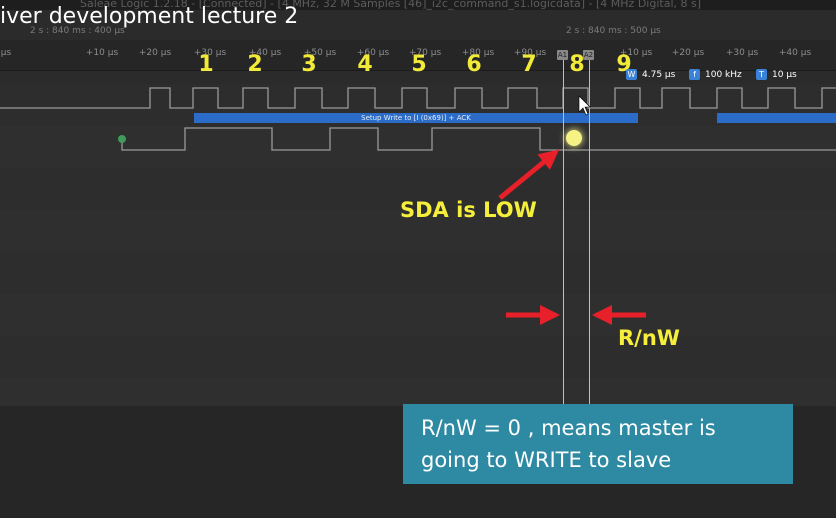  I want to click on highlight-dot-icon, so click(574, 138).